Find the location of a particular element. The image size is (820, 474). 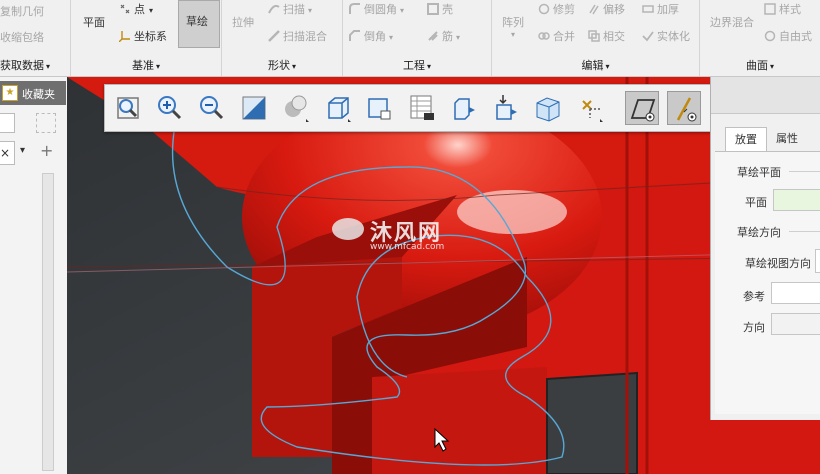

group-editing-text: 编辑 is located at coordinates (592, 65).